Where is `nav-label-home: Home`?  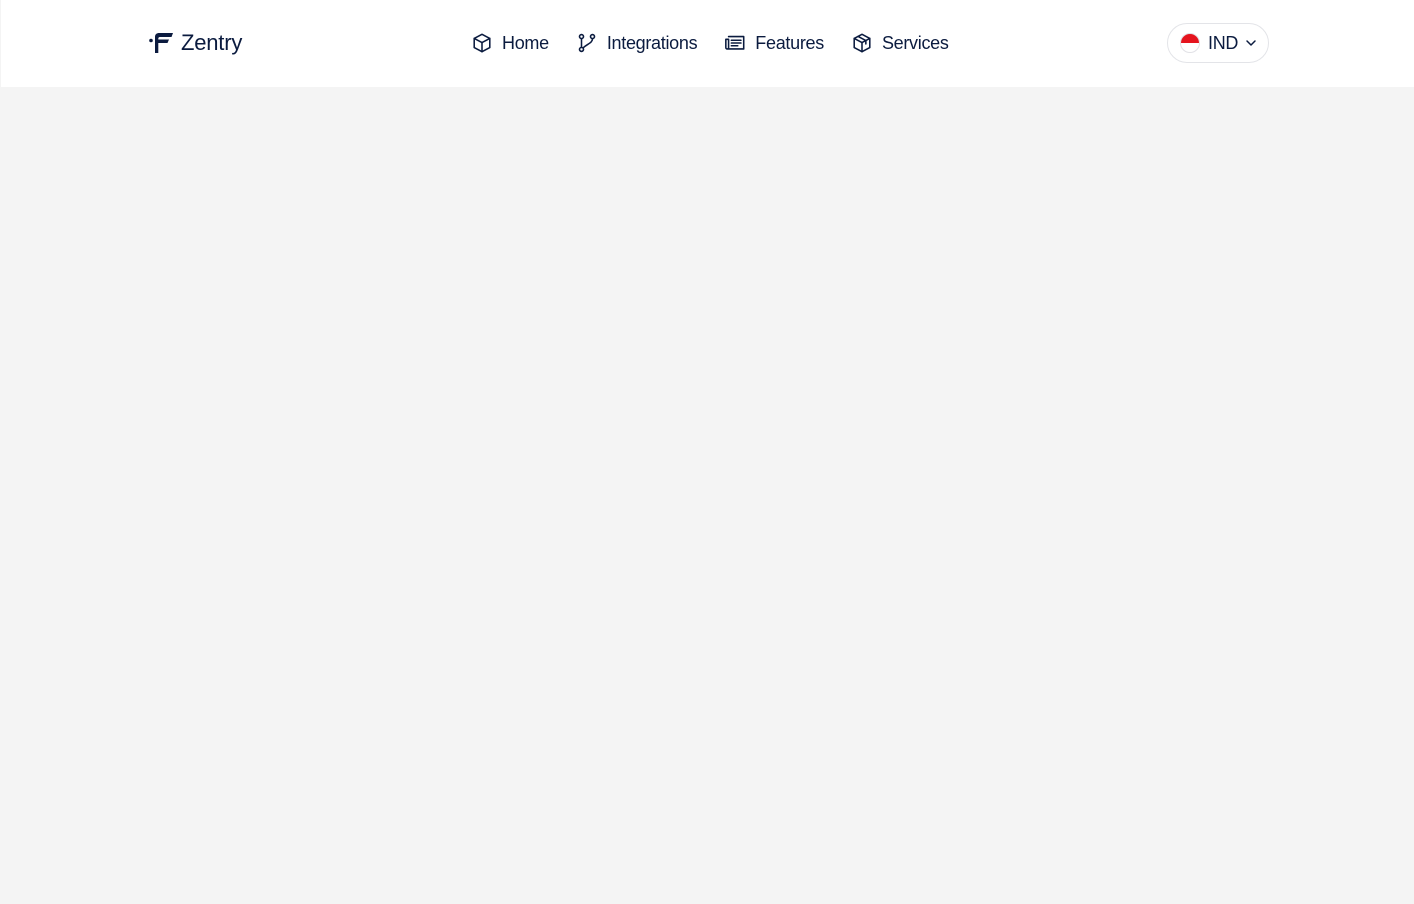 nav-label-home: Home is located at coordinates (525, 43).